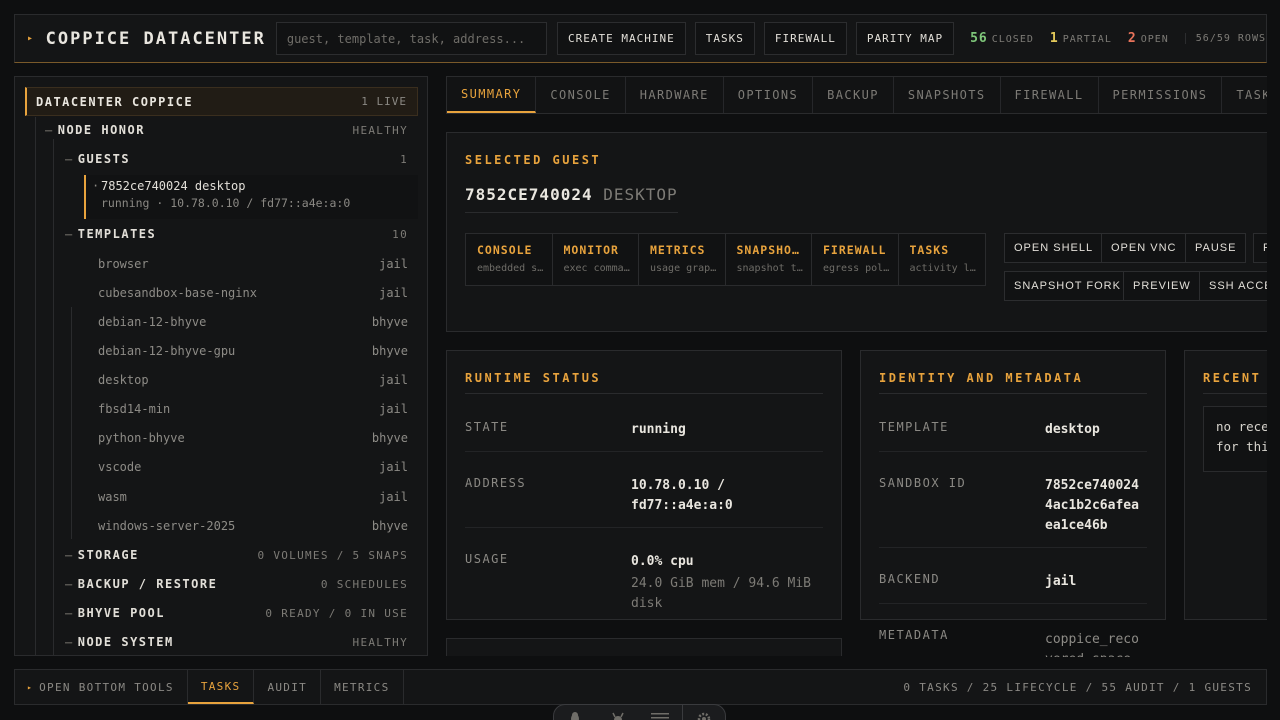 The image size is (1280, 720). I want to click on template-row: TEMPLATE desktop, so click(1013, 436).